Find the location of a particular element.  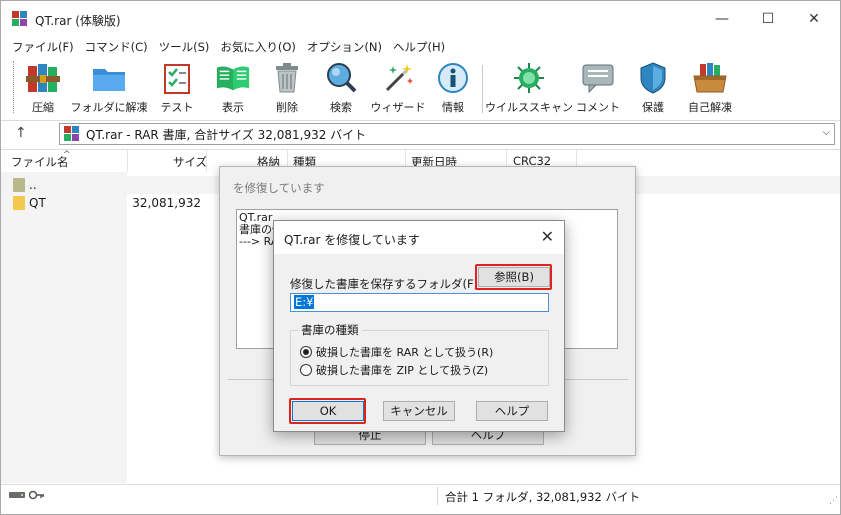

sfx-button: 自己解凍 is located at coordinates (710, 89).